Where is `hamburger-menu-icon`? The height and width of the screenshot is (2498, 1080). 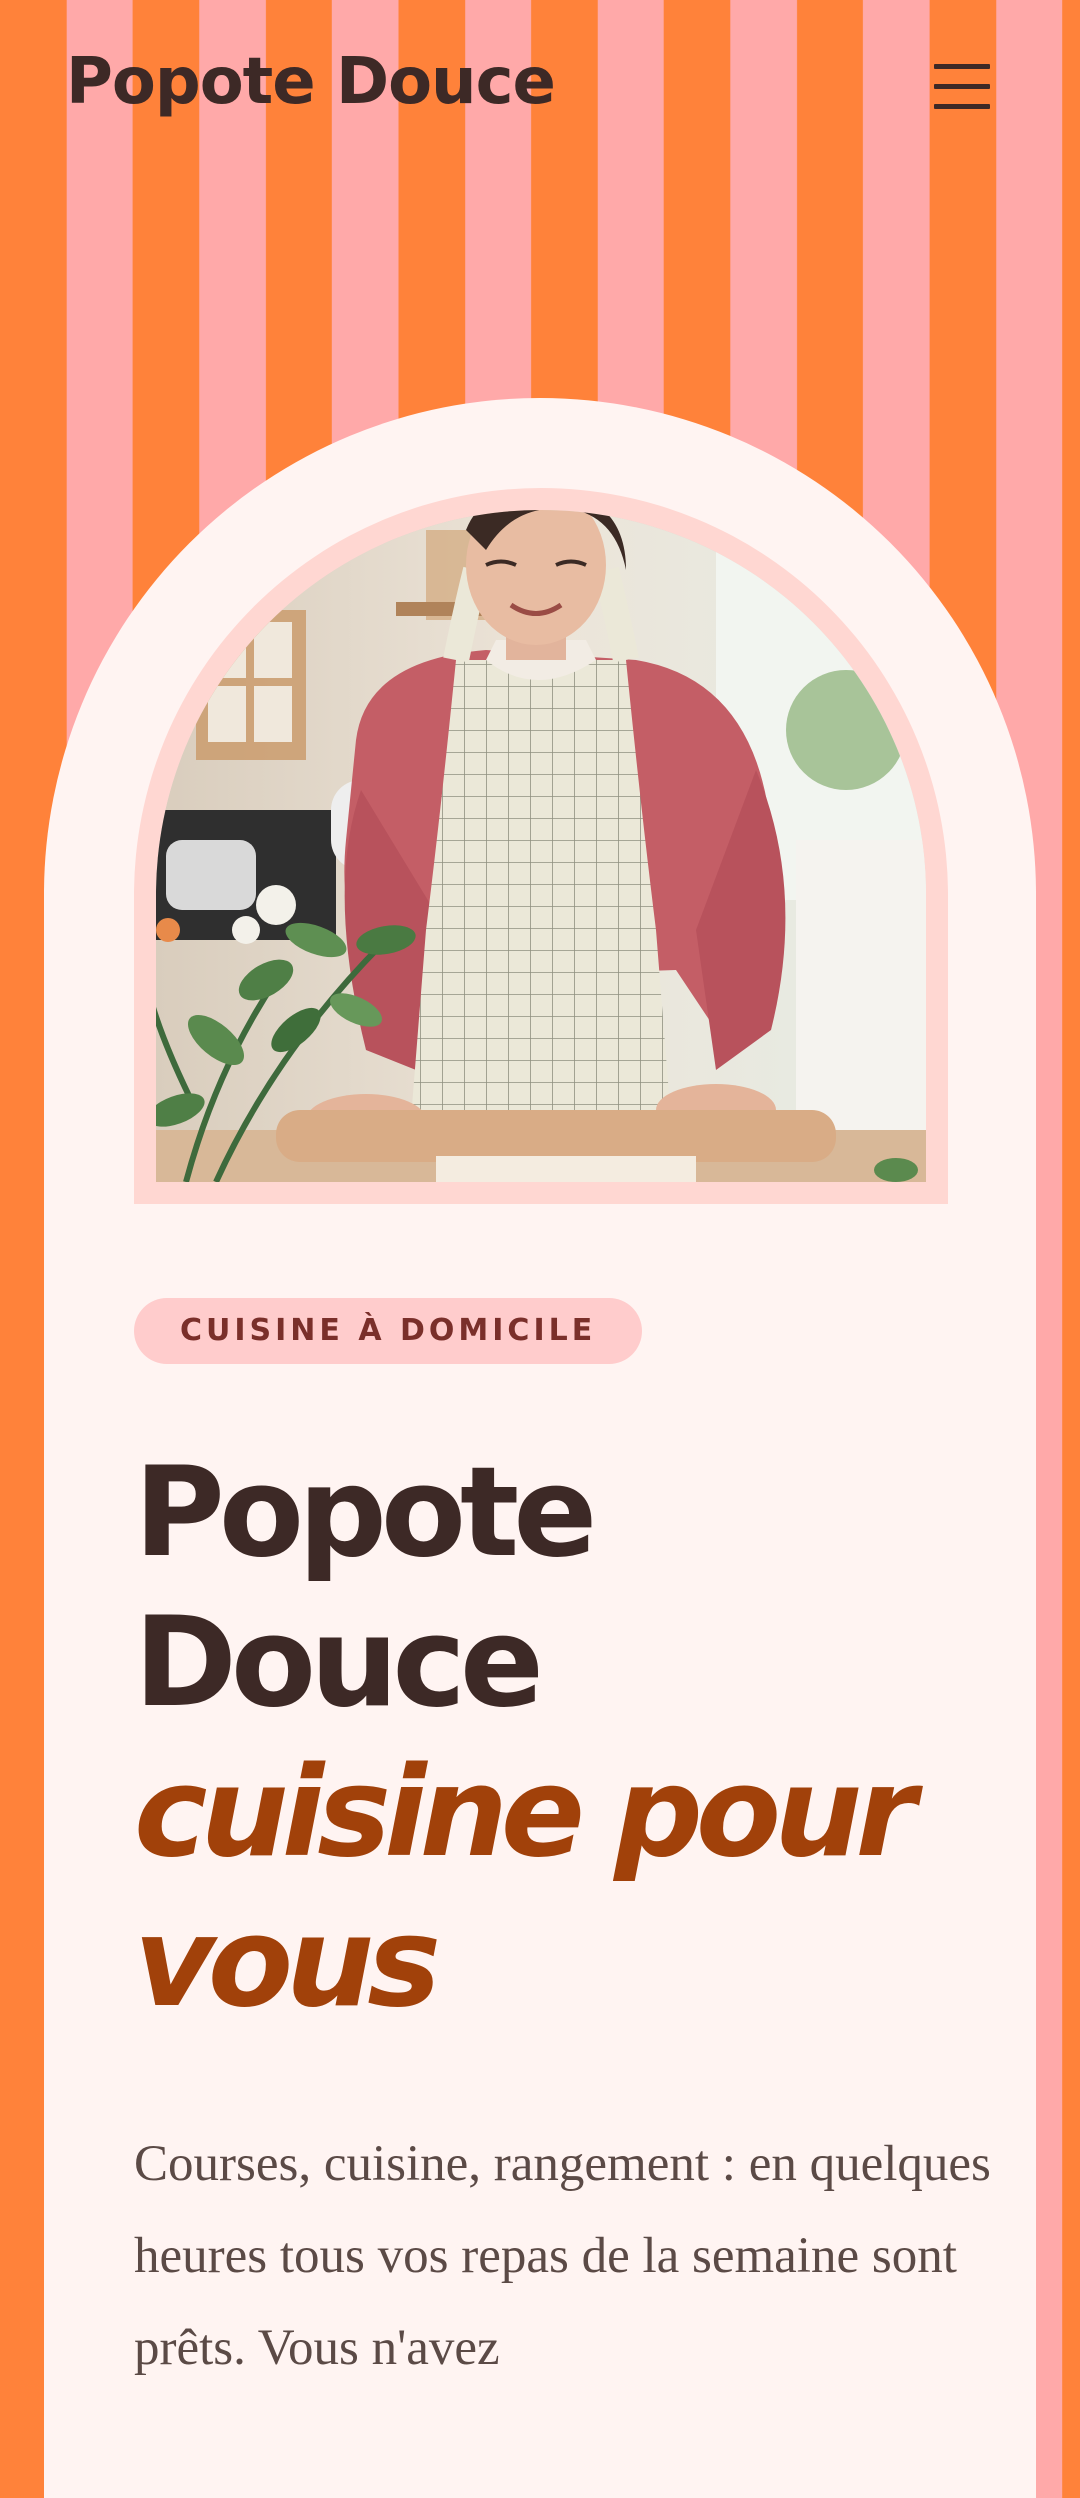
hamburger-menu-icon is located at coordinates (961, 88).